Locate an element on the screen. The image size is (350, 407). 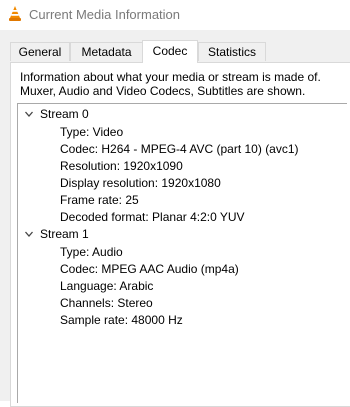
stream-property: Codec: MPEG AAC Audio (mp4a) is located at coordinates (149, 269).